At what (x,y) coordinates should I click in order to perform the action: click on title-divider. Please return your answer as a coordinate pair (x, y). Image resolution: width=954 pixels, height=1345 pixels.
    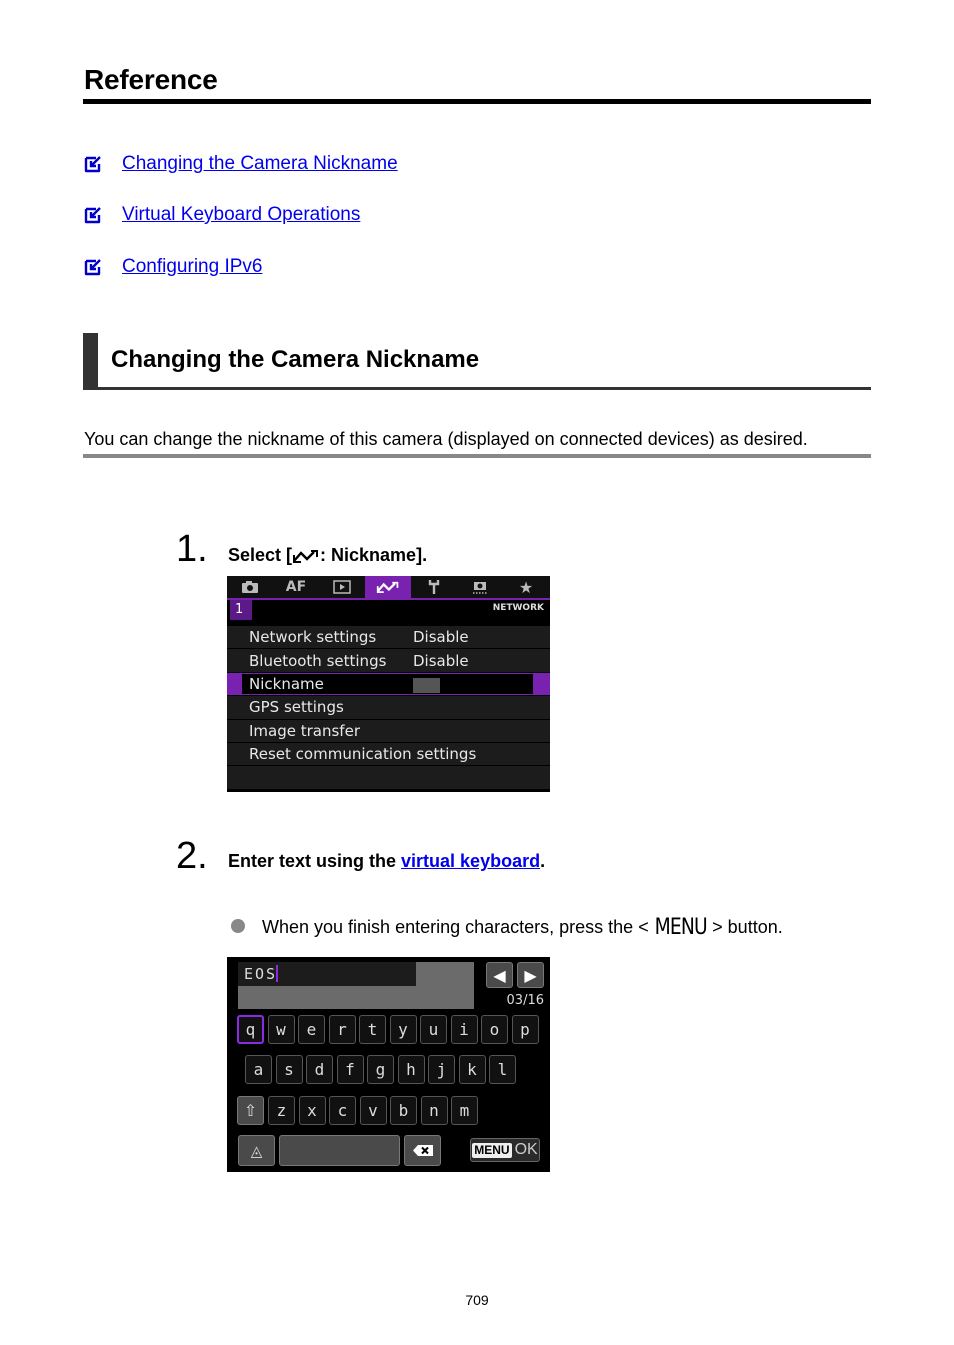
    Looking at the image, I should click on (477, 101).